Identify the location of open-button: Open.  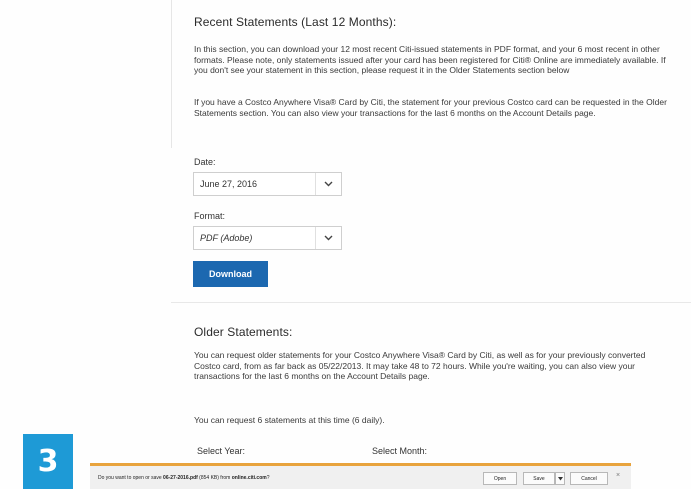
(500, 478).